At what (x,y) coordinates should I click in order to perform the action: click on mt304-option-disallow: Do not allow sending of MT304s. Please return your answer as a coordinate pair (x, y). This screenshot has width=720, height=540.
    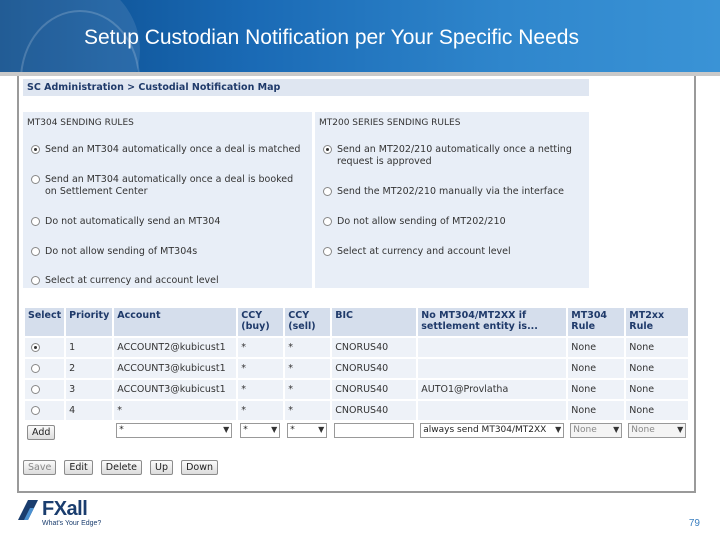
    Looking at the image, I should click on (166, 252).